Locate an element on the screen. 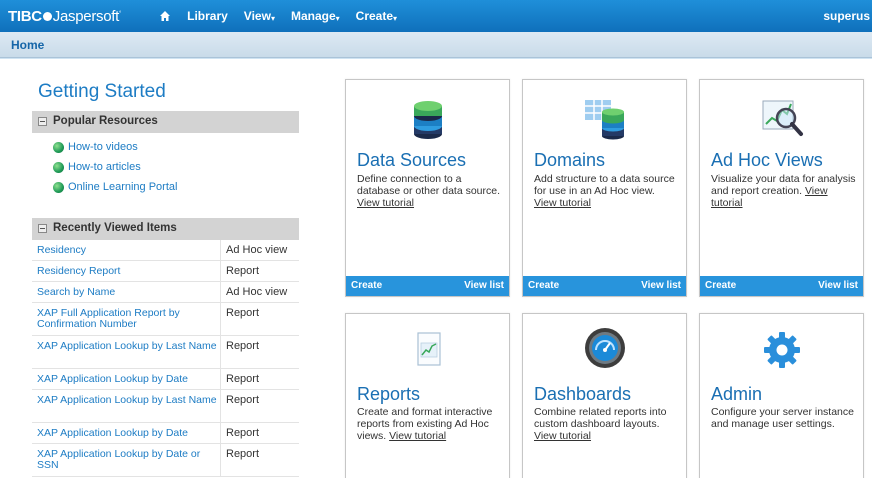  recent-item-name: Residency Report is located at coordinates (126, 271).